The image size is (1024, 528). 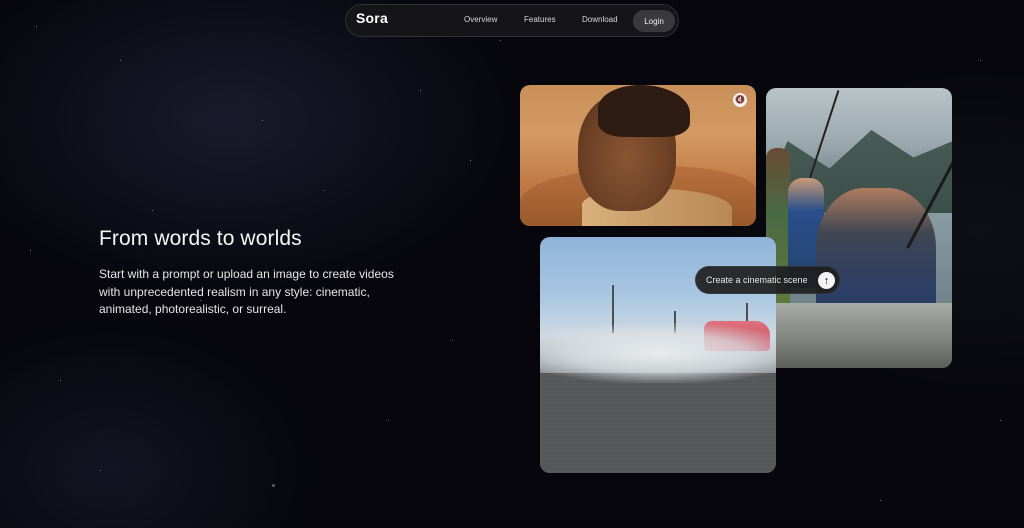 What do you see at coordinates (859, 335) in the screenshot?
I see `boat` at bounding box center [859, 335].